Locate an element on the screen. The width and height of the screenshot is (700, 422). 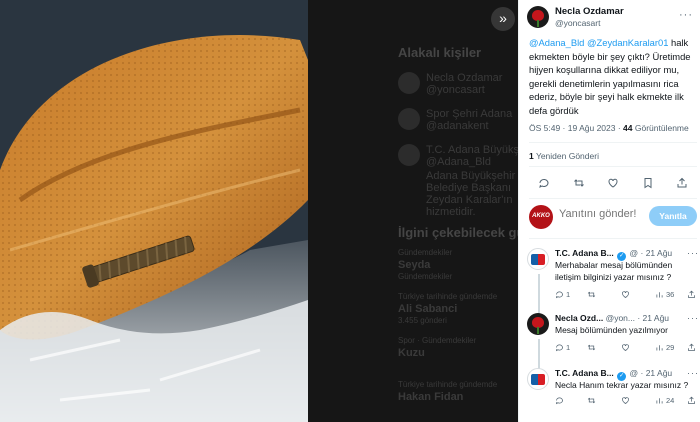
user-avatar-text: AKKO is located at coordinates (541, 216).